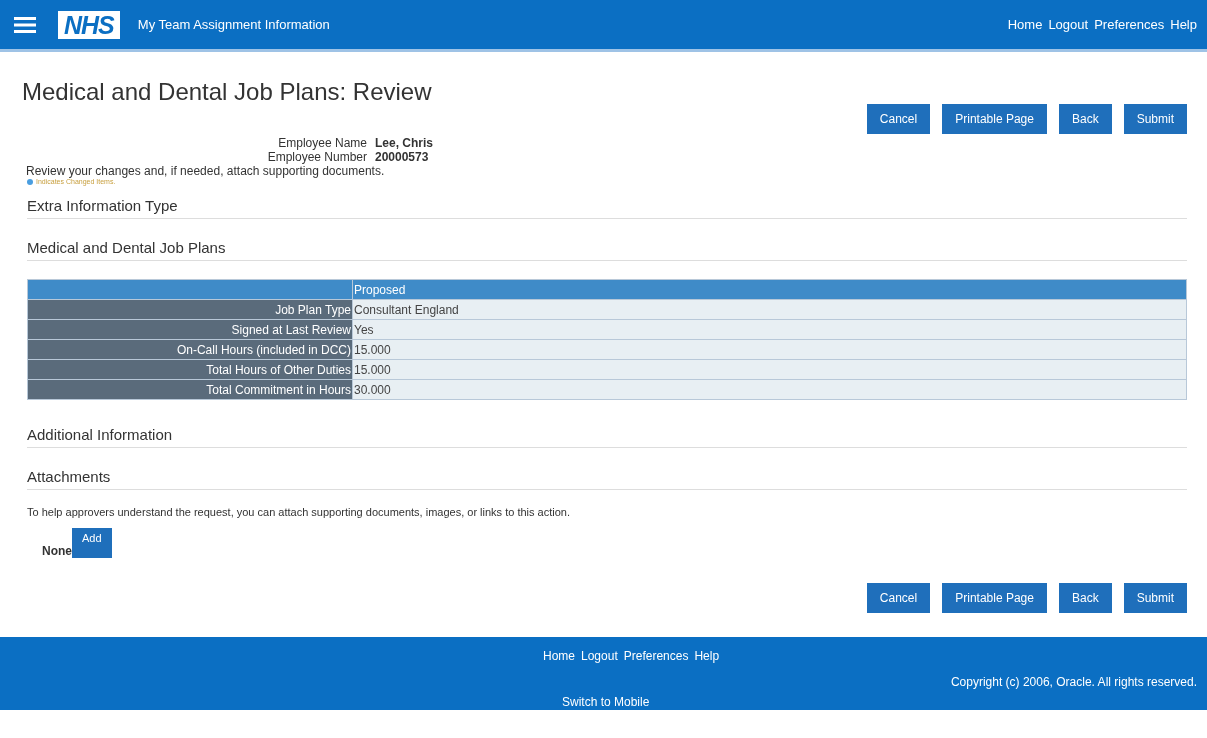 The height and width of the screenshot is (738, 1207). I want to click on row-label: On-Call Hours (included in DCC), so click(190, 349).